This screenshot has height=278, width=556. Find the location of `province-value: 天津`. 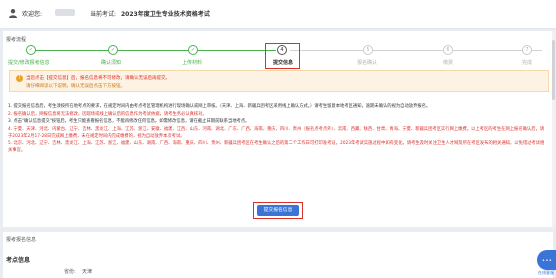

province-value: 天津 is located at coordinates (87, 272).